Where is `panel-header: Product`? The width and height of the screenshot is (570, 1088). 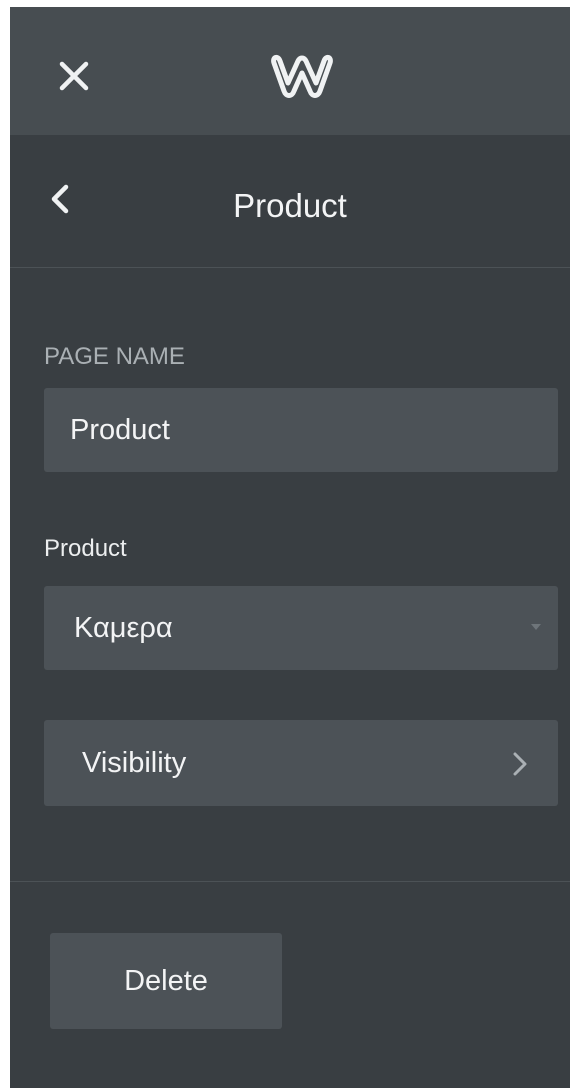 panel-header: Product is located at coordinates (290, 201).